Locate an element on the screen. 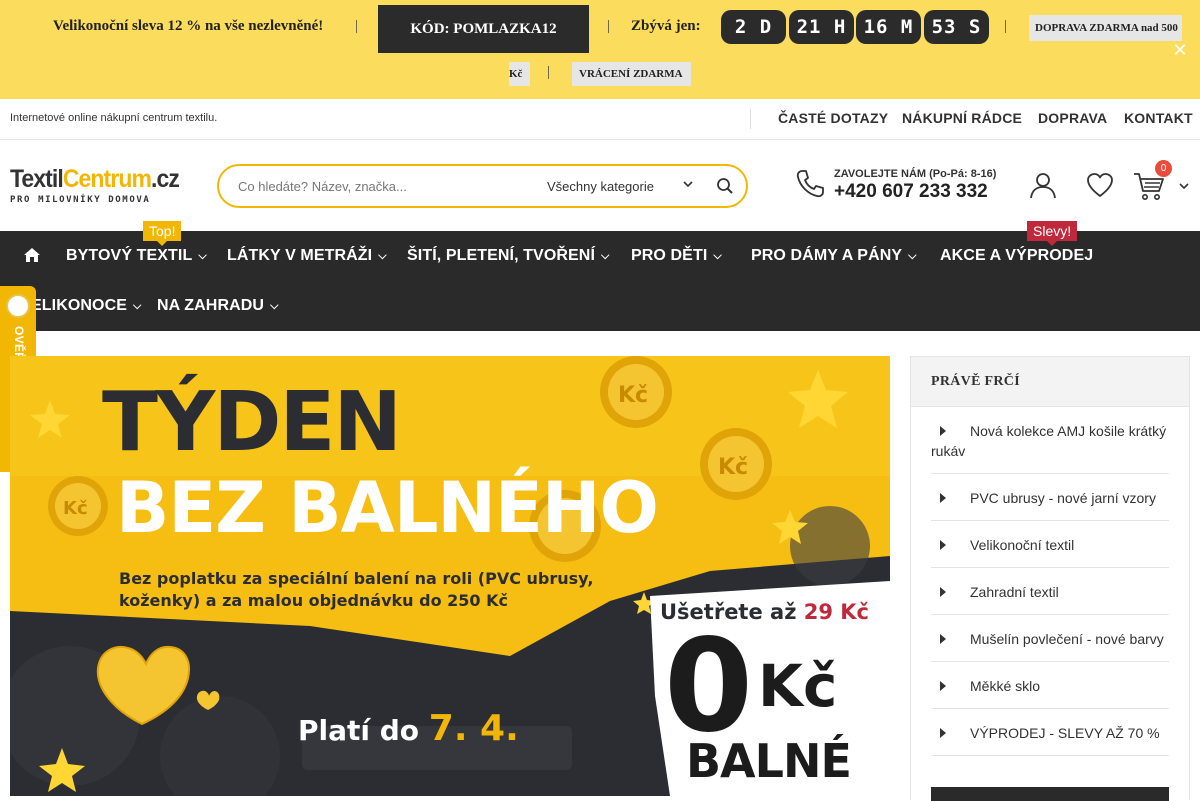 This screenshot has height=801, width=1200. home-icon is located at coordinates (32, 257).